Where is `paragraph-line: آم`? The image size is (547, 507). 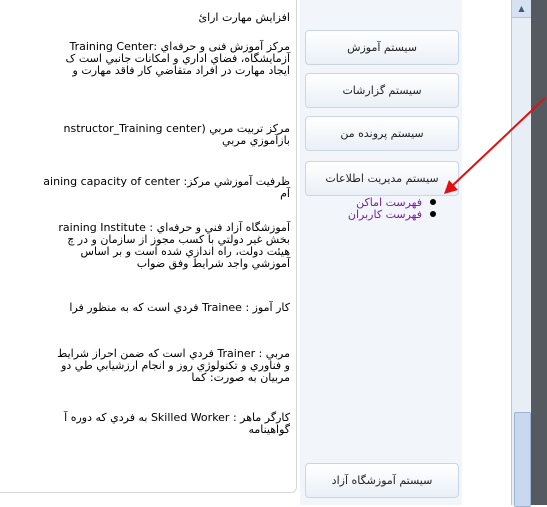
paragraph-line: آم is located at coordinates (285, 193).